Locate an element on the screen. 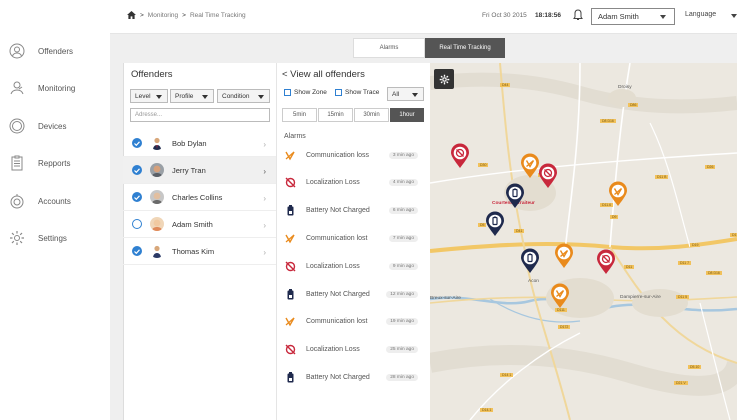  offender-row: Bob Dylan › is located at coordinates (199, 143).